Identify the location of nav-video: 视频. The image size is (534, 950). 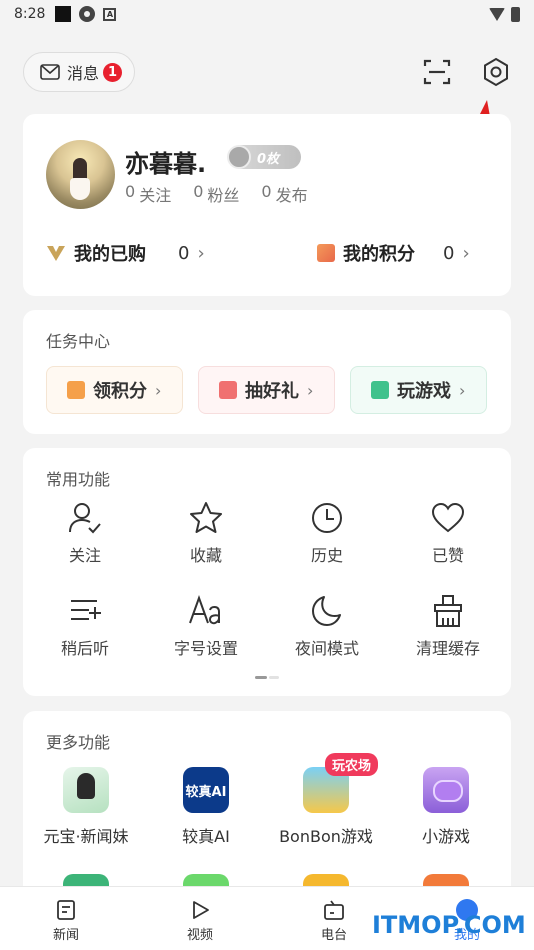
(200, 921).